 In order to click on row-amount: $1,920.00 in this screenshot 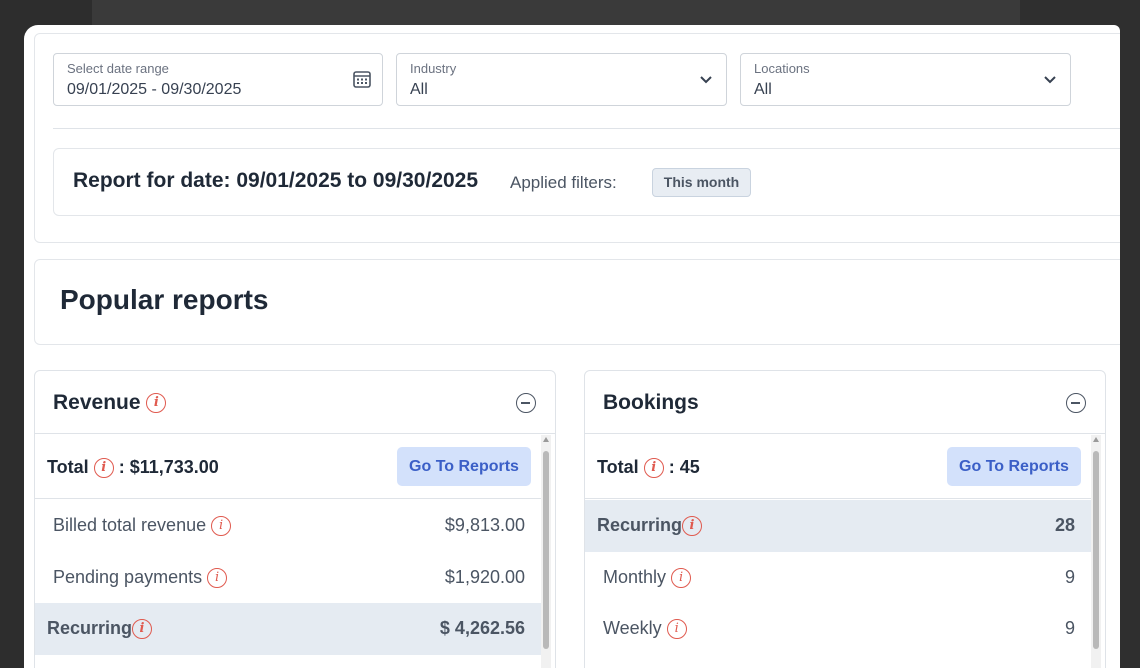, I will do `click(484, 577)`.